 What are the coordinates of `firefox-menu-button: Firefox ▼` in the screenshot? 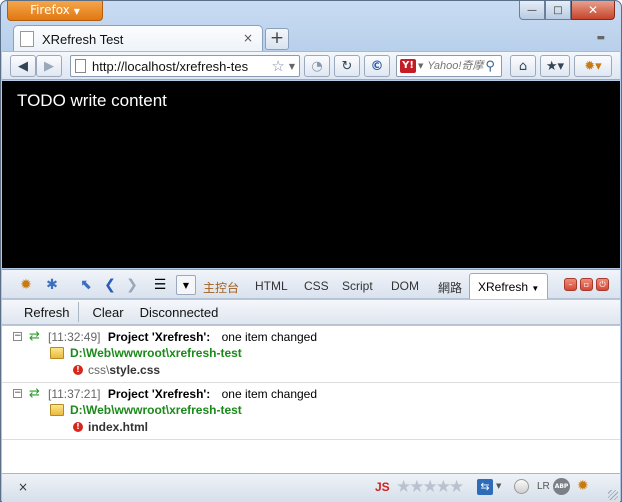 It's located at (55, 11).